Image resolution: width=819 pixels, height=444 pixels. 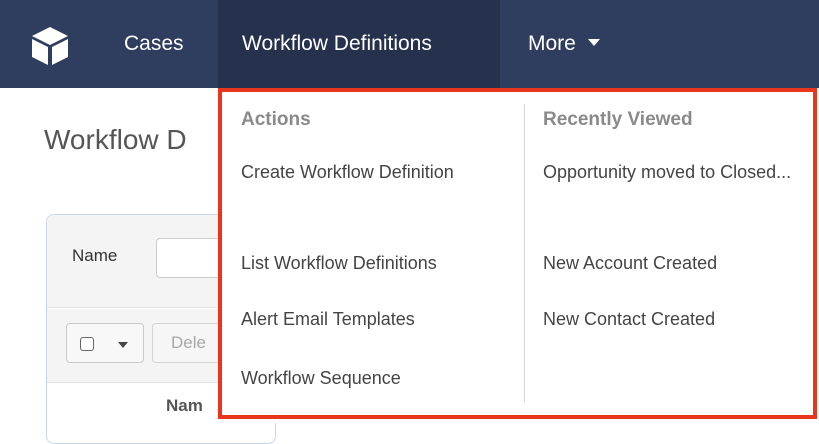 What do you see at coordinates (95, 255) in the screenshot?
I see `name-filter-label: Name` at bounding box center [95, 255].